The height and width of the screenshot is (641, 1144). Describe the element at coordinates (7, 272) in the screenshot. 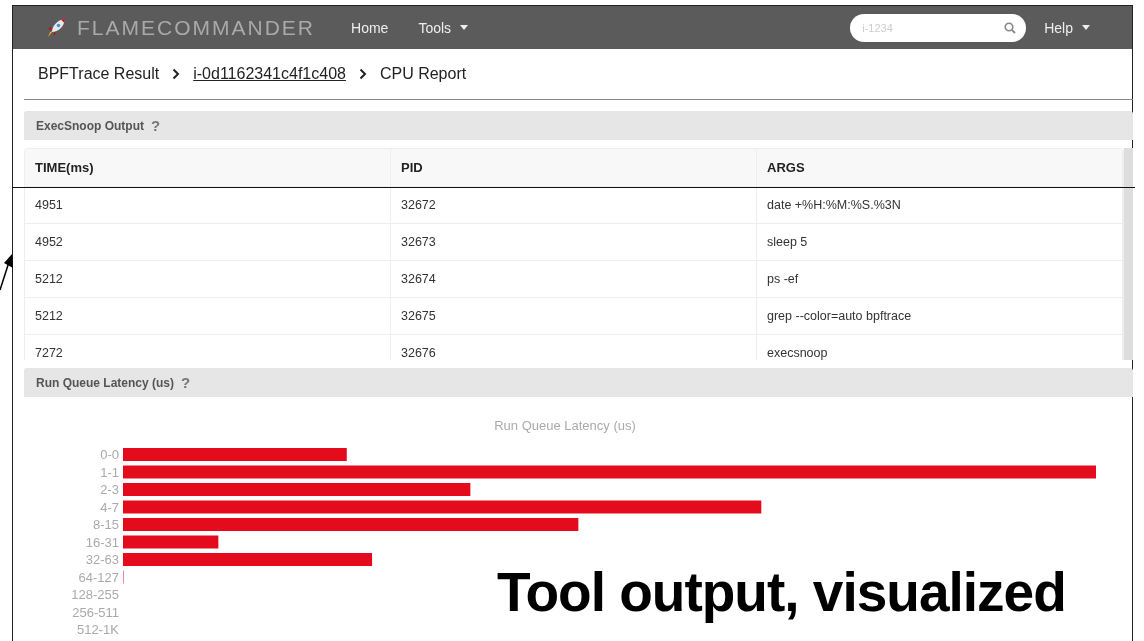

I see `annotation-arrow` at that location.